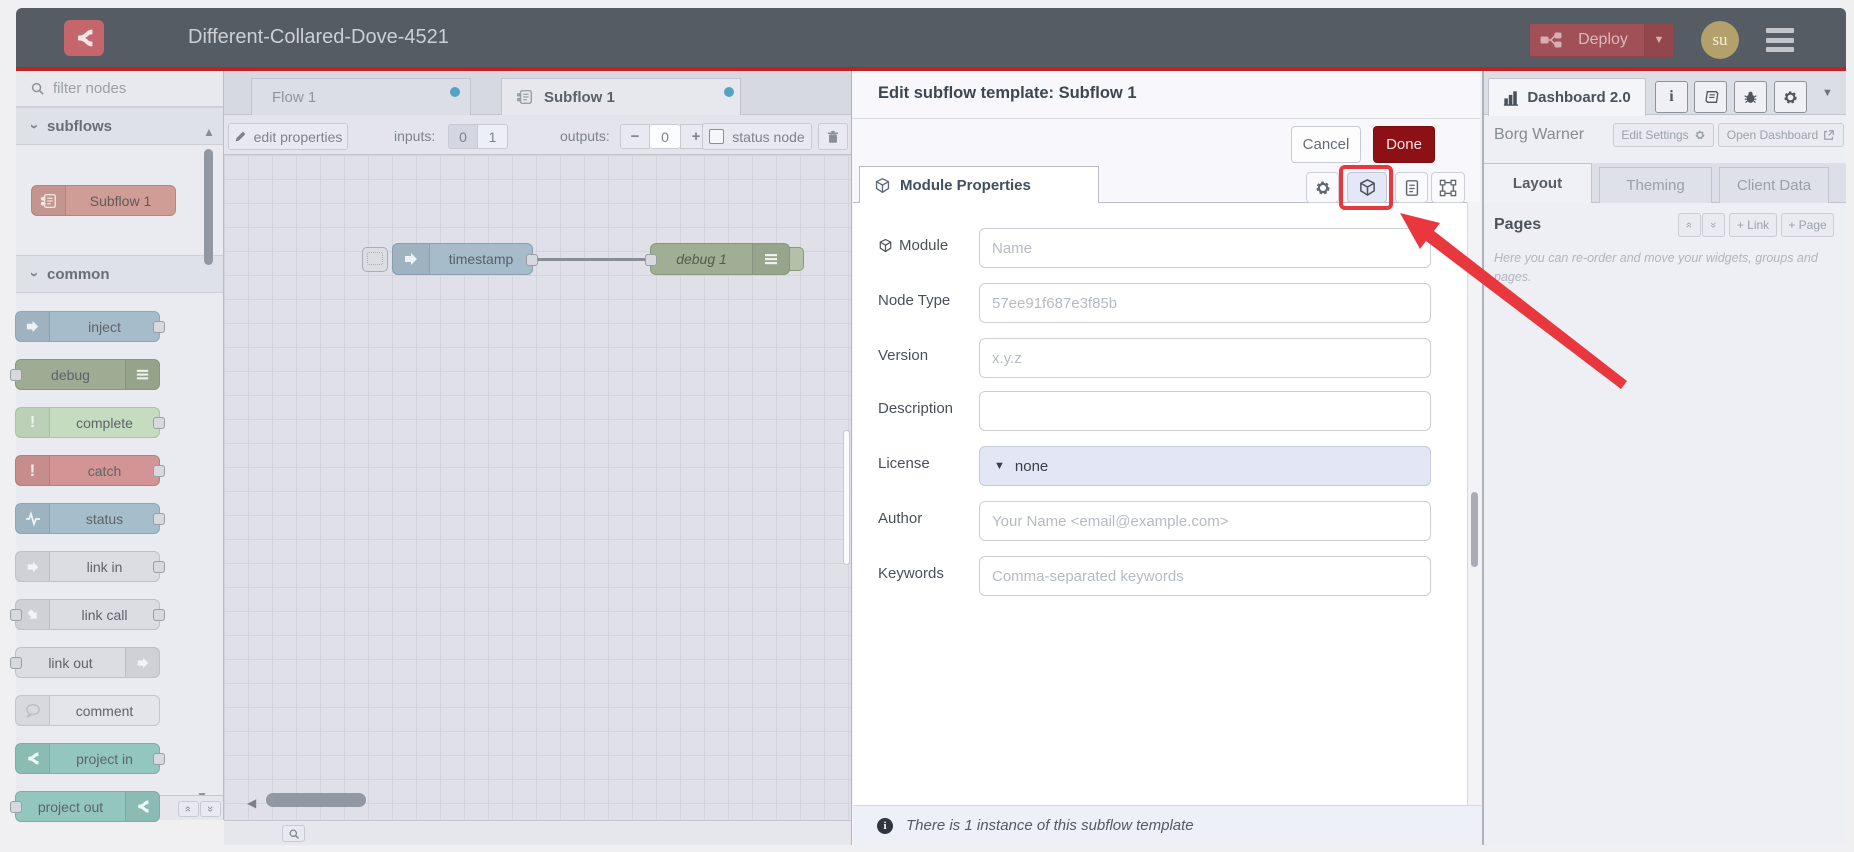 The image size is (1854, 852). Describe the element at coordinates (33, 710) in the screenshot. I see `comment-bubble-icon` at that location.